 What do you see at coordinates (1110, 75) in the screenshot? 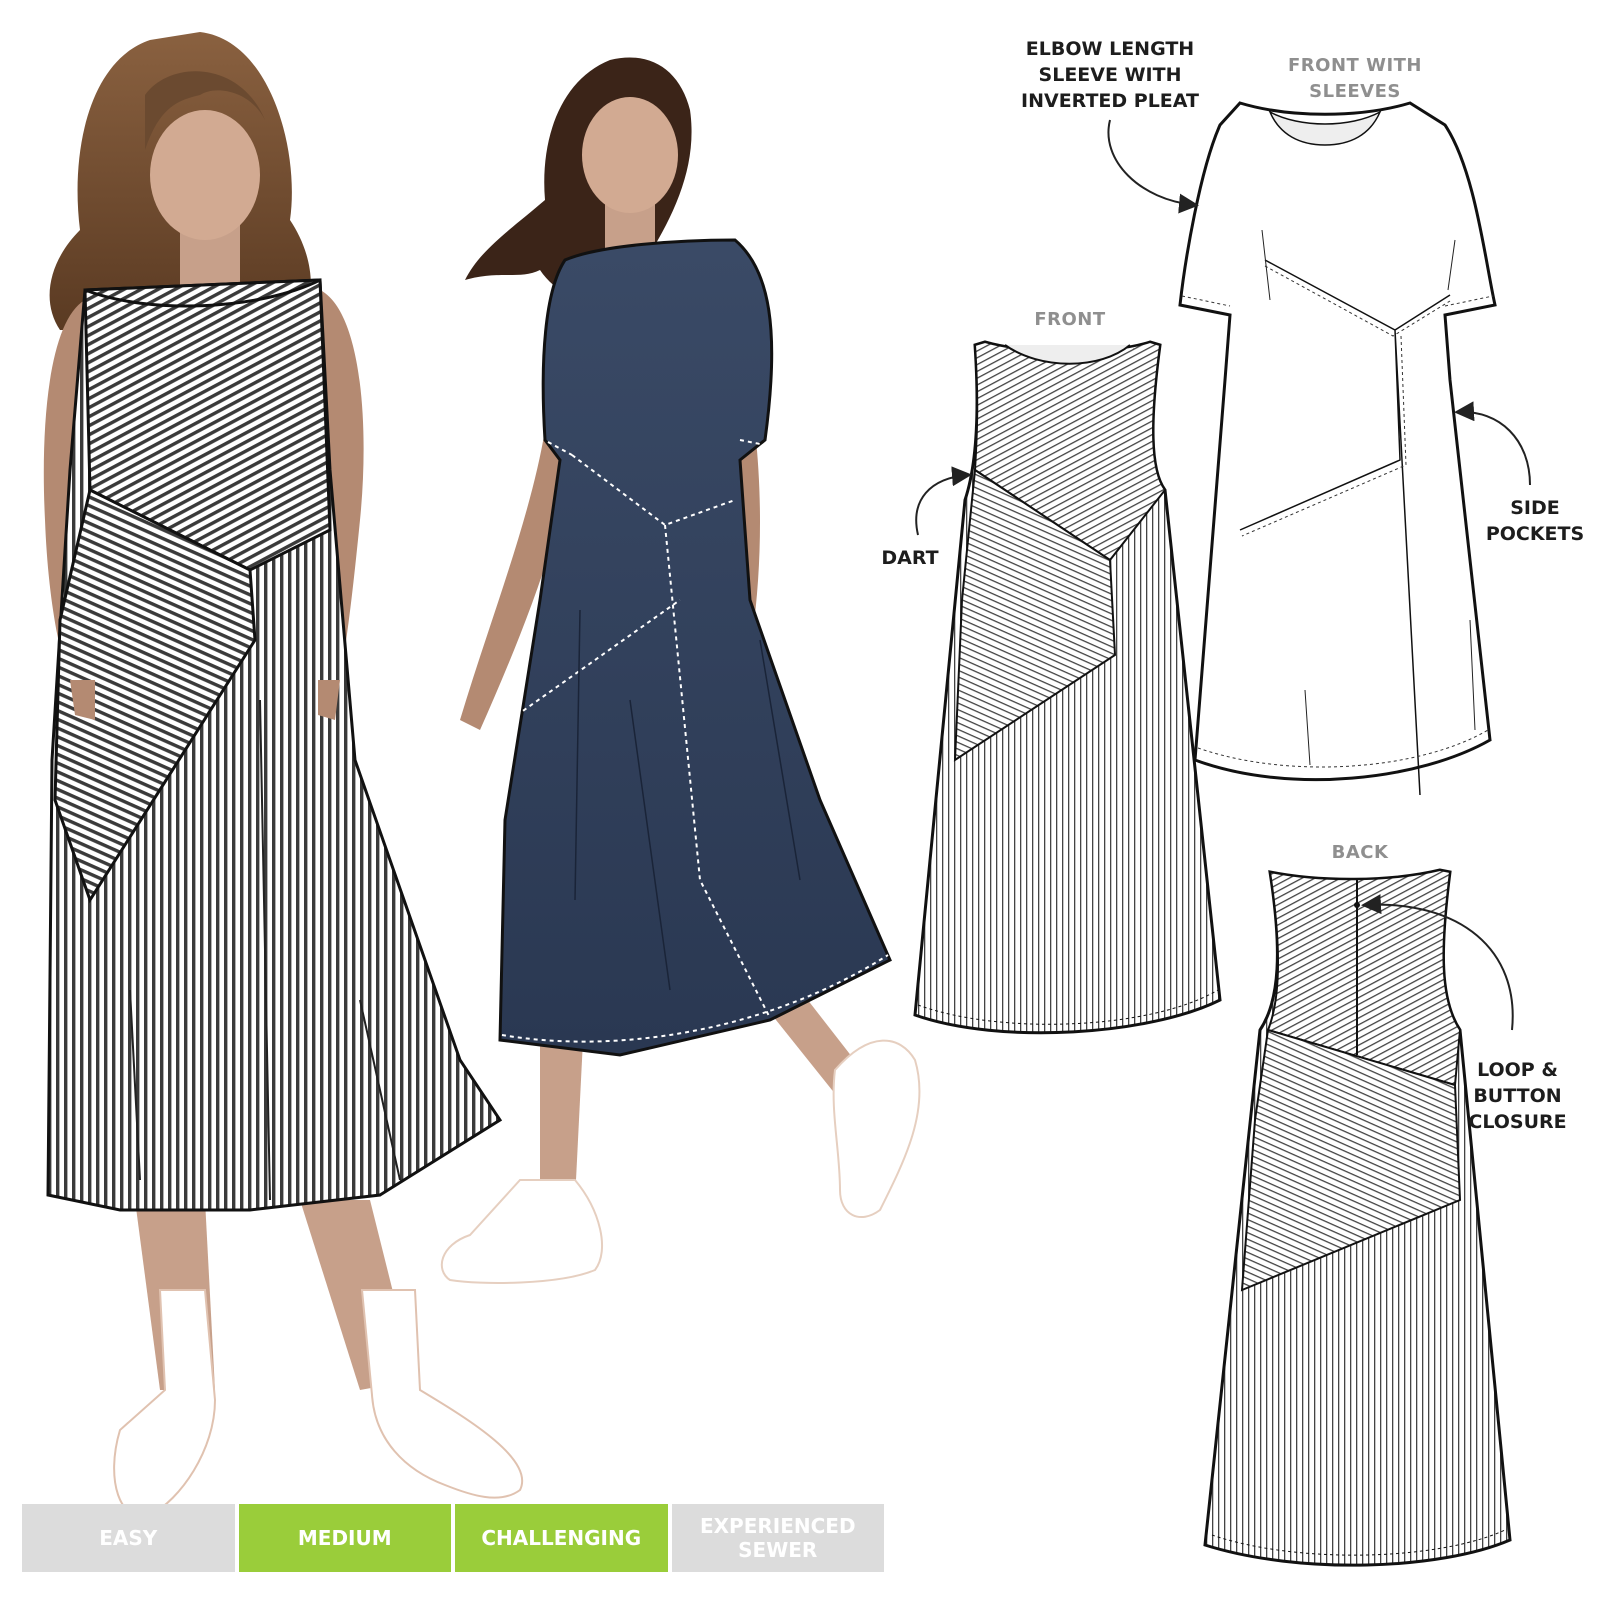
I see `label-elbow-sleeve: ELBOW LENGTH SLEEVE WITH INVERTED PLEAT` at bounding box center [1110, 75].